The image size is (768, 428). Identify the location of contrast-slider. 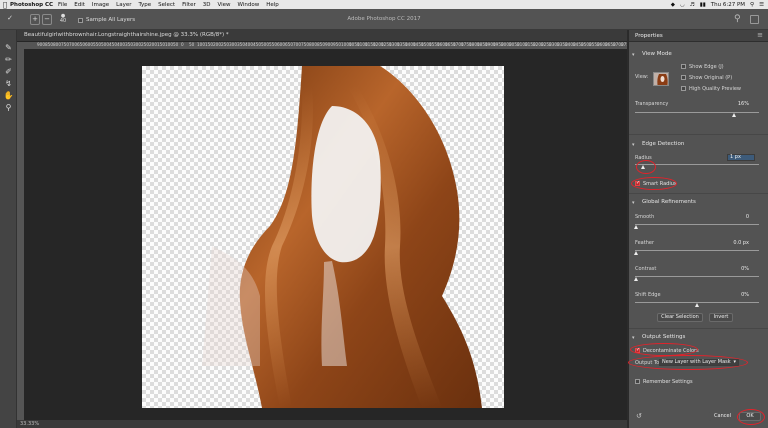
(697, 276).